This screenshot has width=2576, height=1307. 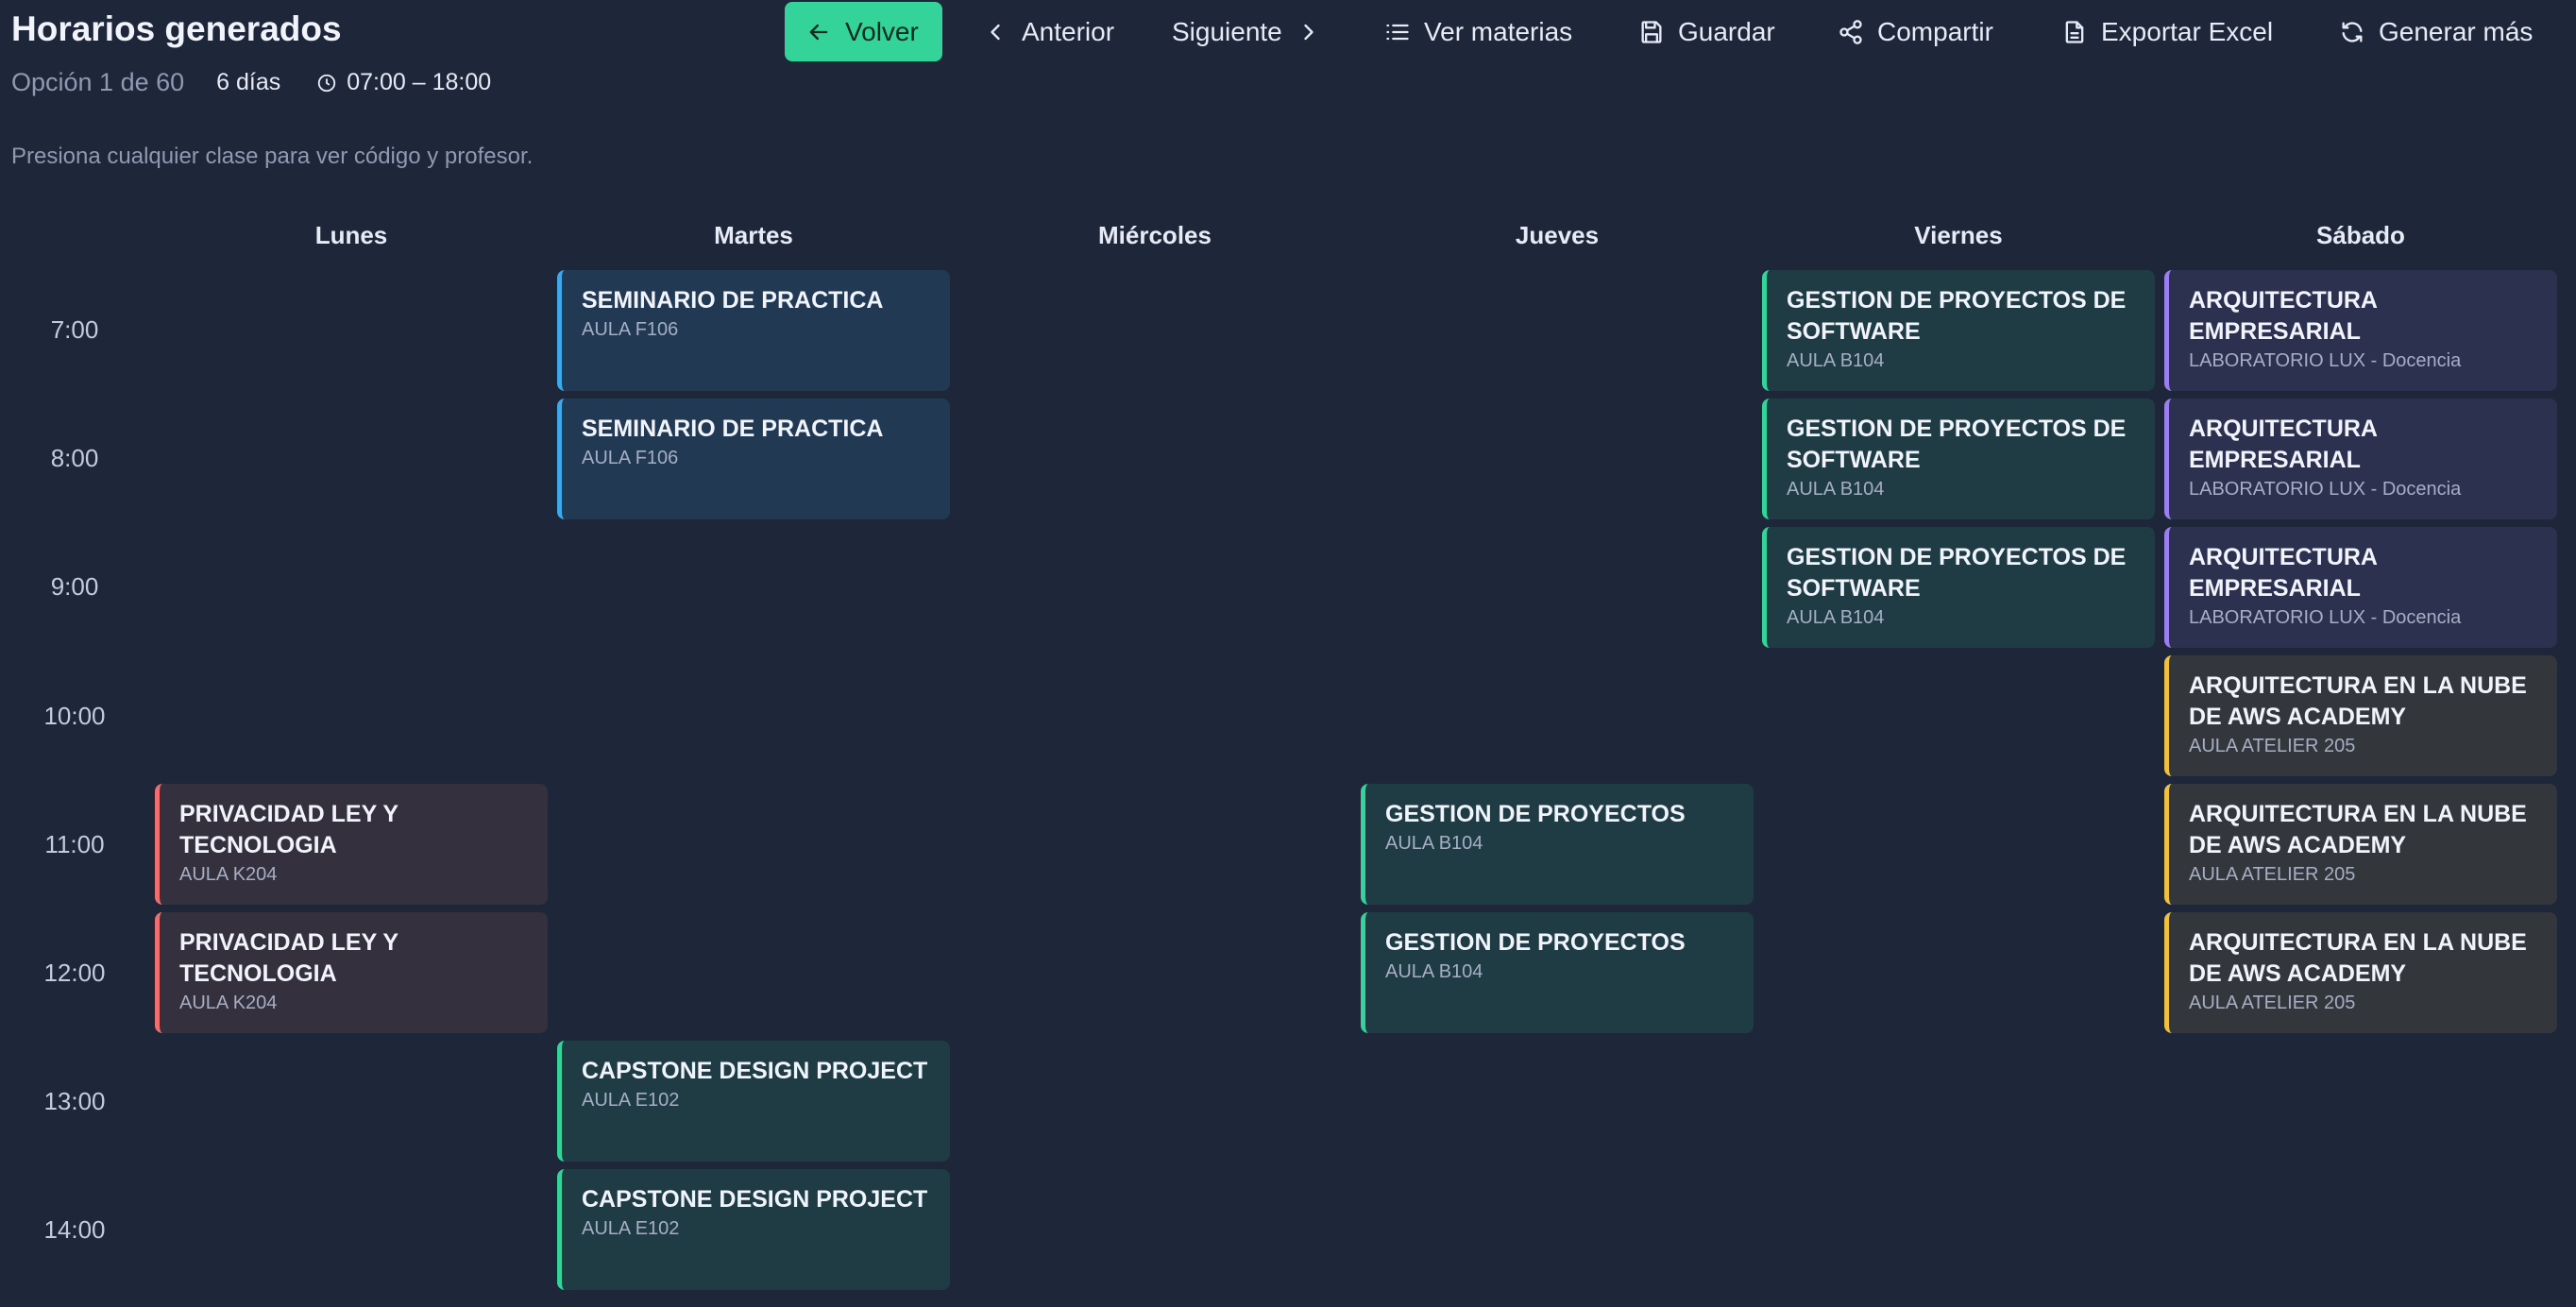 I want to click on anterior-button: Anterior, so click(x=1048, y=32).